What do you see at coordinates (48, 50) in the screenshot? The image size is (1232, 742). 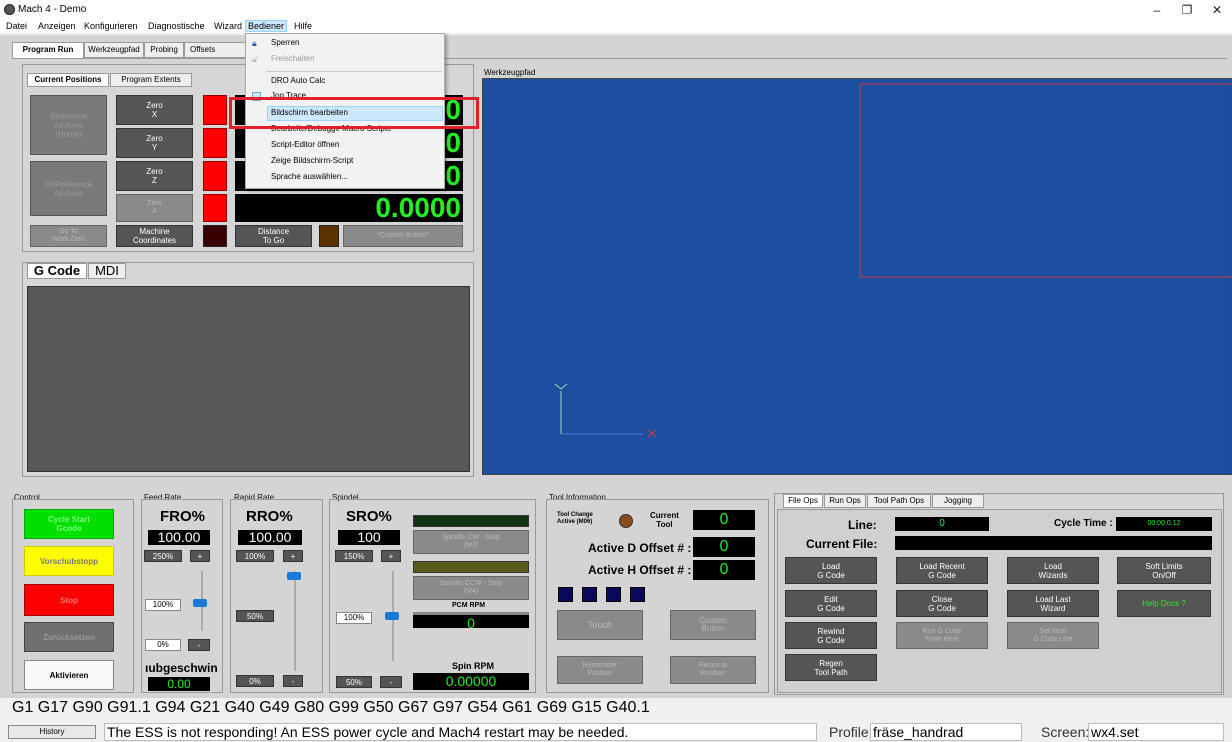 I see `tab-program-run: Program Run` at bounding box center [48, 50].